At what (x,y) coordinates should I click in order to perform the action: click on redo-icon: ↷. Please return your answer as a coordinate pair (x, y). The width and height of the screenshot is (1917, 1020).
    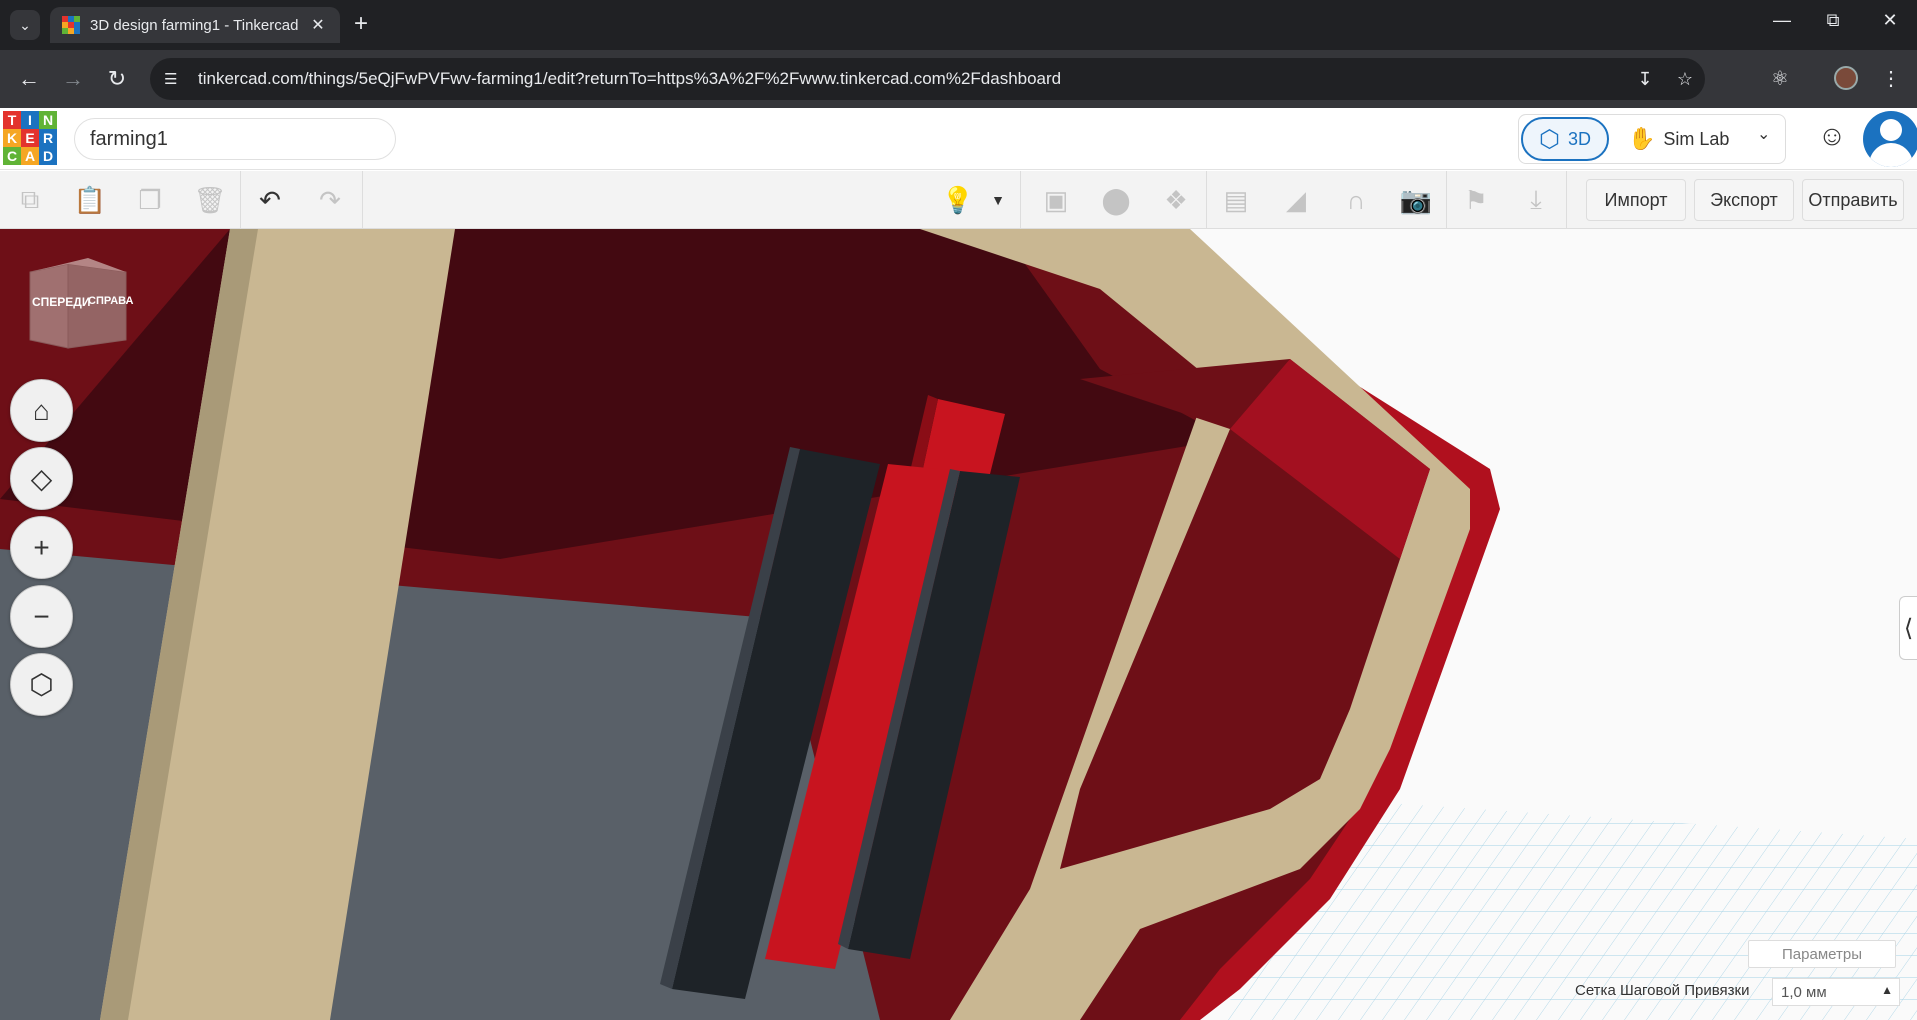
    Looking at the image, I should click on (330, 200).